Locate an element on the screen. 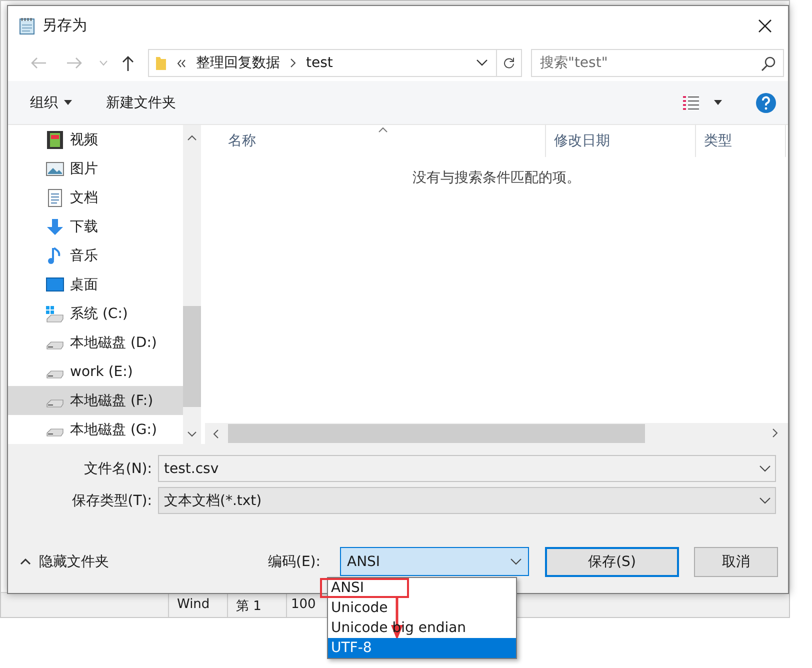 The image size is (812, 668). breadcrumb-item: 整理回复数据 is located at coordinates (238, 63).